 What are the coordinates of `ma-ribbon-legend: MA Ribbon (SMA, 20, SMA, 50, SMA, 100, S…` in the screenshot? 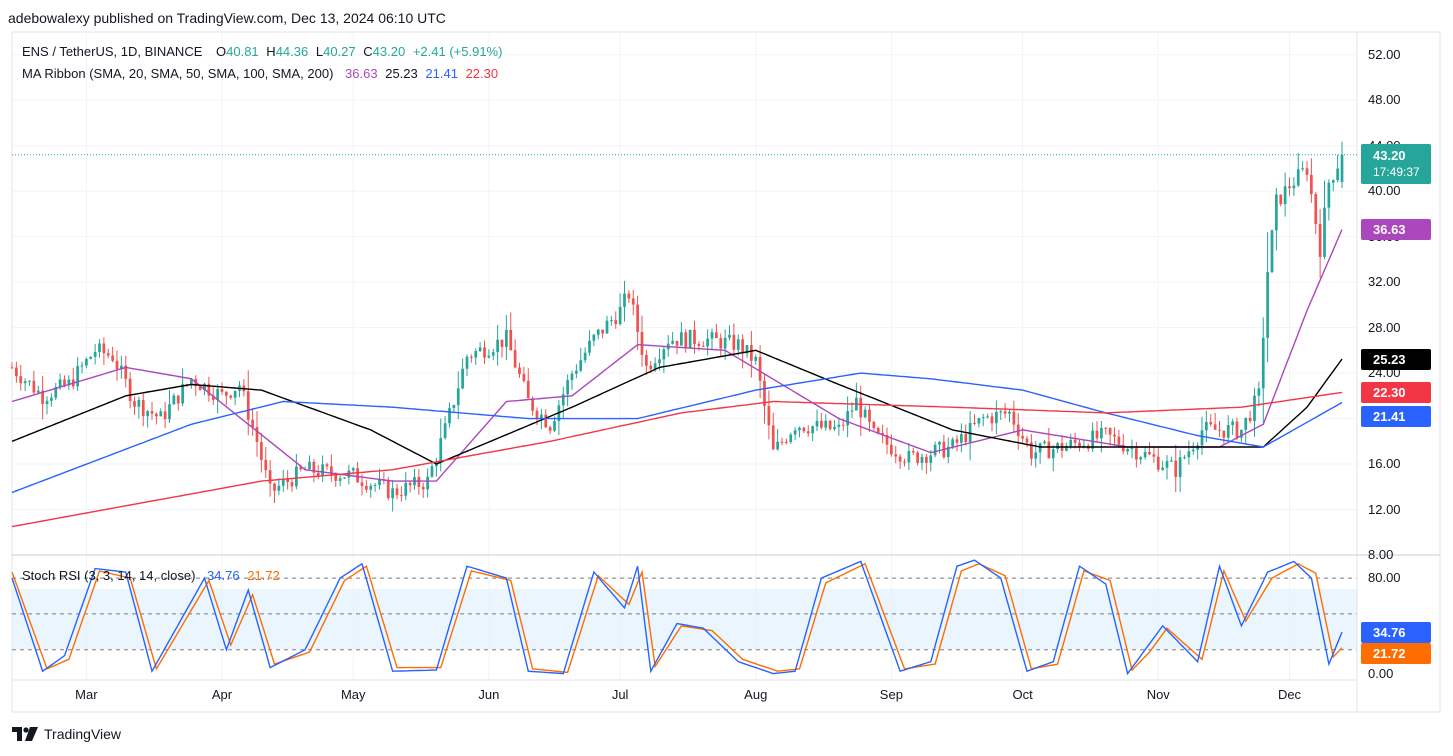 It's located at (262, 73).